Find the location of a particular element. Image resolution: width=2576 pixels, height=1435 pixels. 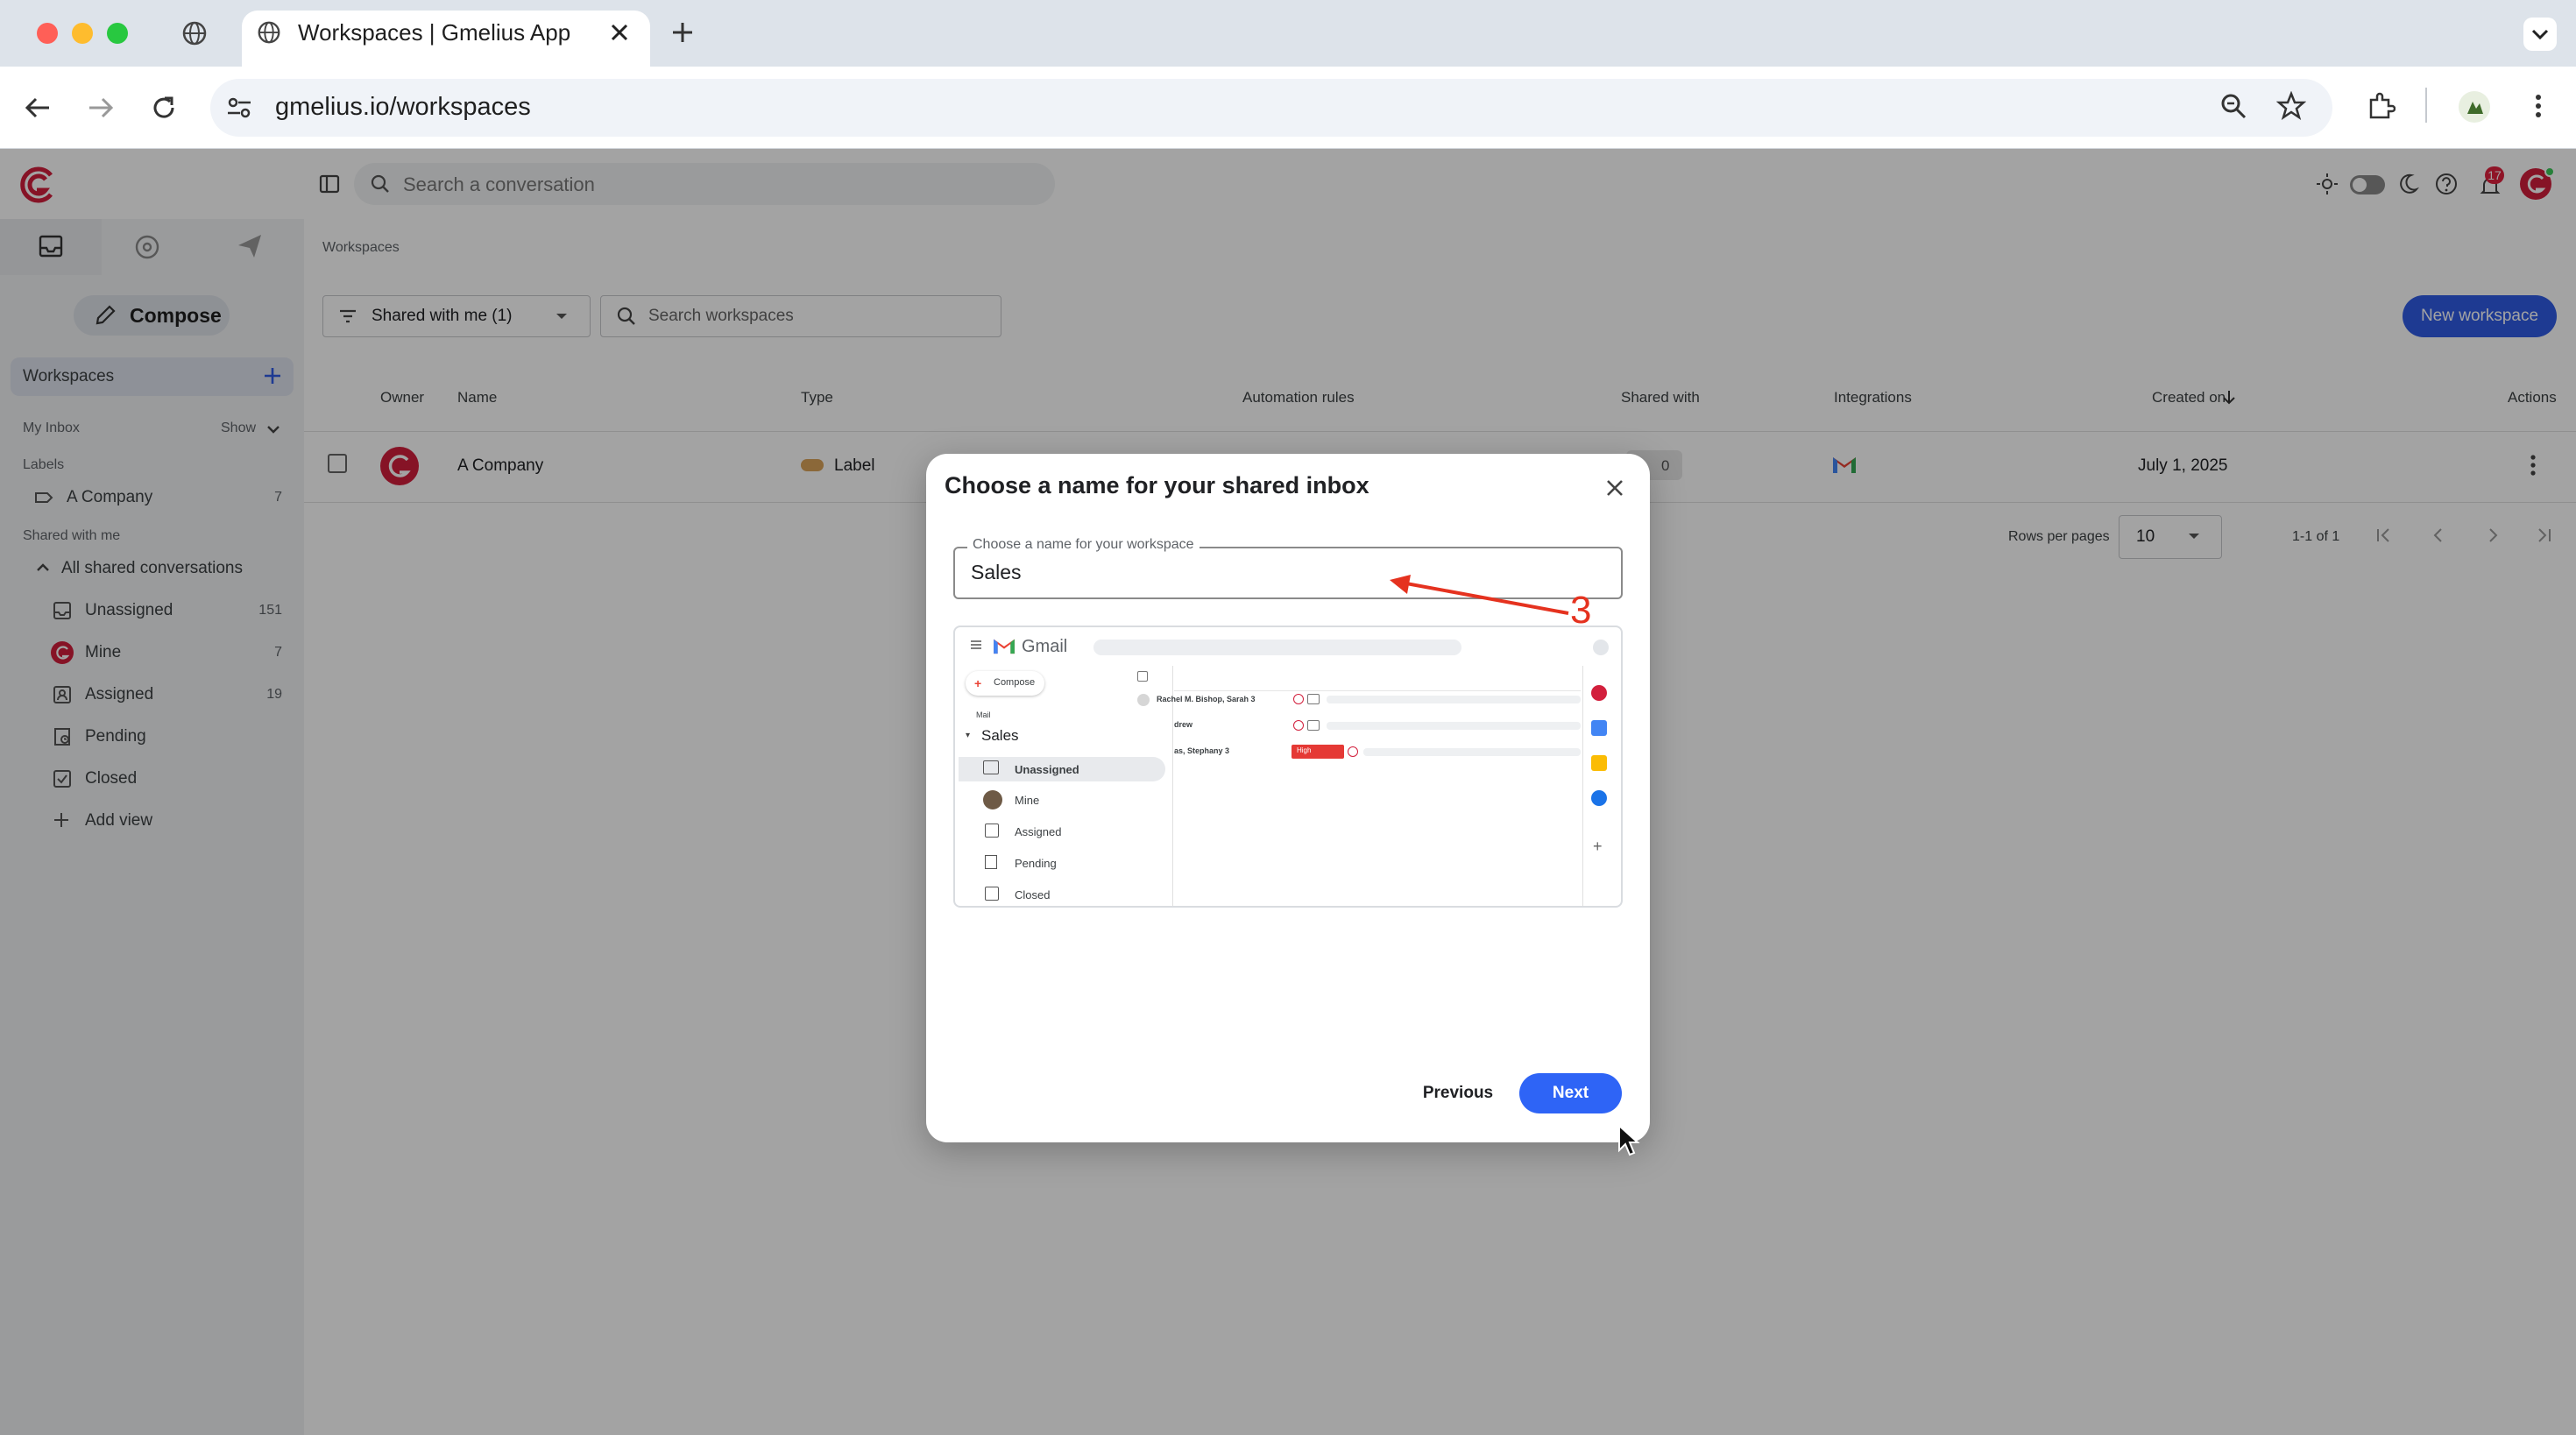

preview-plus-icon: + is located at coordinates (978, 683).